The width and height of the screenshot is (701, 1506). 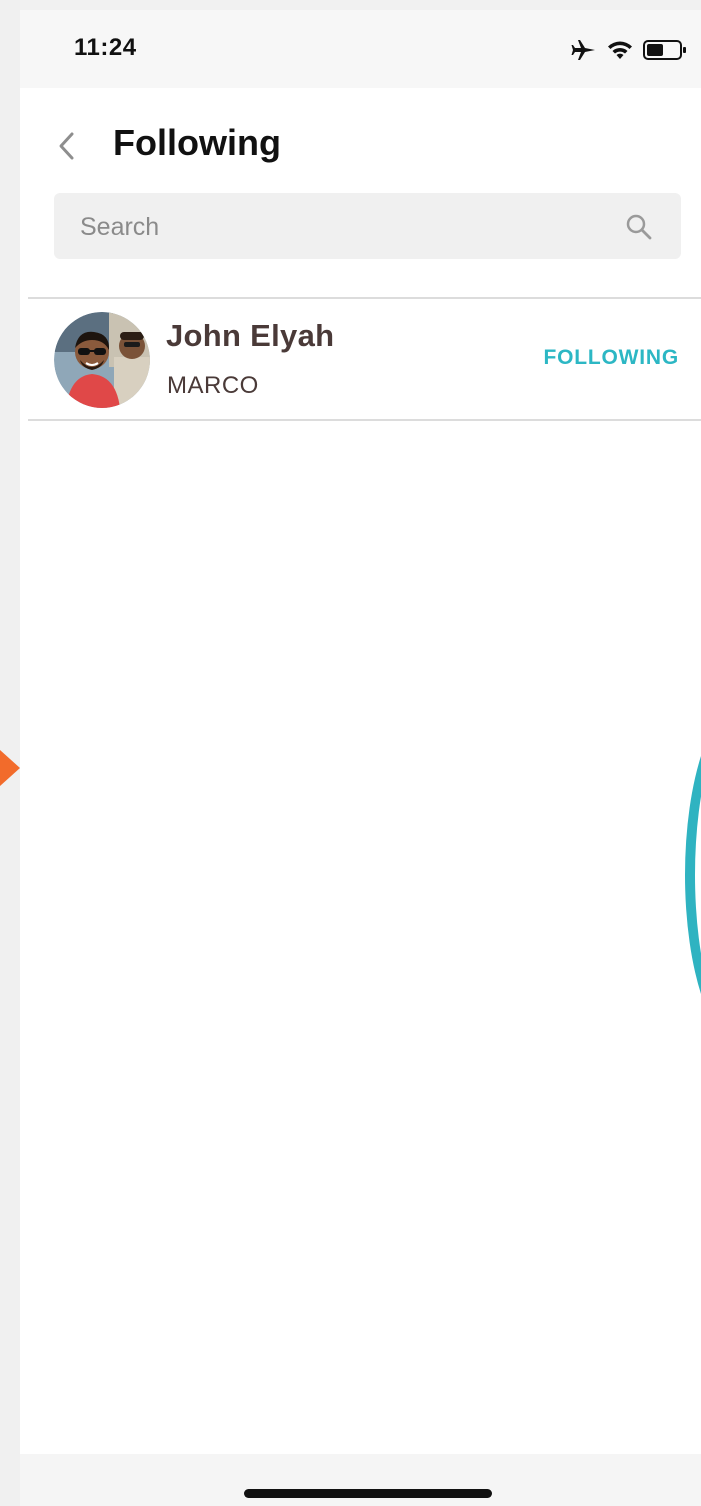 I want to click on status-icons, so click(x=629, y=50).